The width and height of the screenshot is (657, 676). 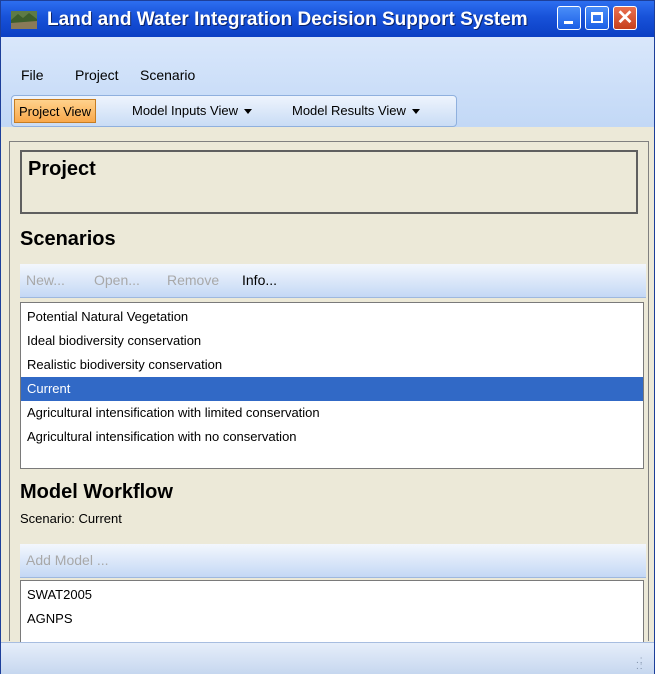 I want to click on current-scenario-label: Scenario: Current, so click(x=71, y=518).